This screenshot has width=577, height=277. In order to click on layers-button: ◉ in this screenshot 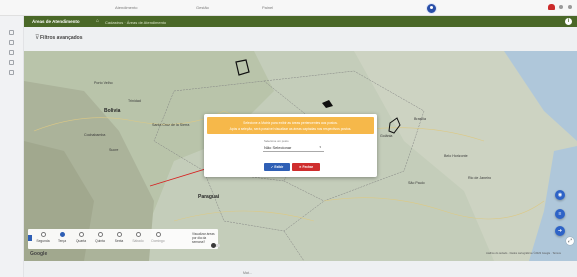, I will do `click(560, 195)`.